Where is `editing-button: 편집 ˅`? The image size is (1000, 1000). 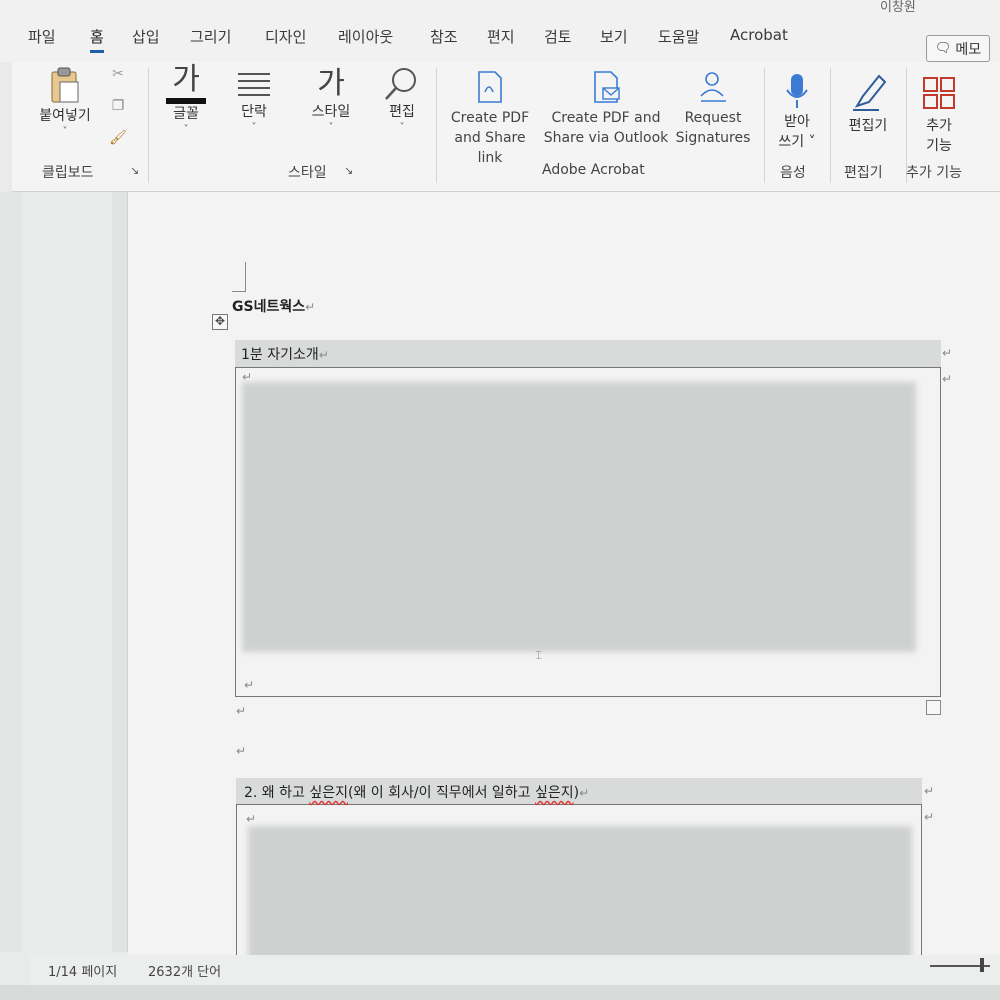 editing-button: 편집 ˅ is located at coordinates (402, 100).